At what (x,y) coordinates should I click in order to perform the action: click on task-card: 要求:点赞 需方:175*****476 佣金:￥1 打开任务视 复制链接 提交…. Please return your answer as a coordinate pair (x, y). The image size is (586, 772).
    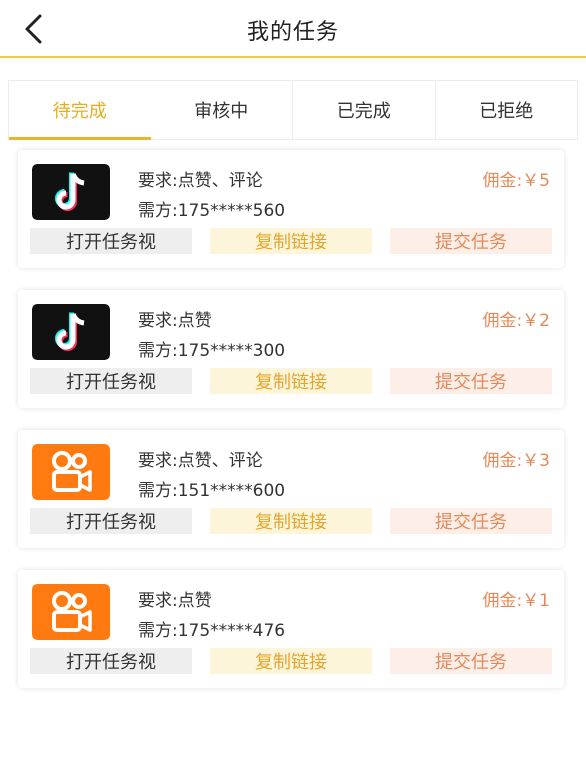
    Looking at the image, I should click on (291, 629).